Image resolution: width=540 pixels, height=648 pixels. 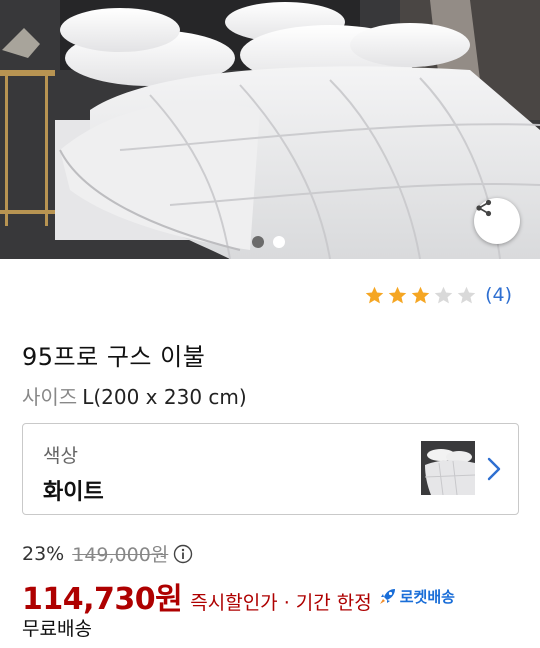 What do you see at coordinates (50, 397) in the screenshot?
I see `size-label: 사이즈` at bounding box center [50, 397].